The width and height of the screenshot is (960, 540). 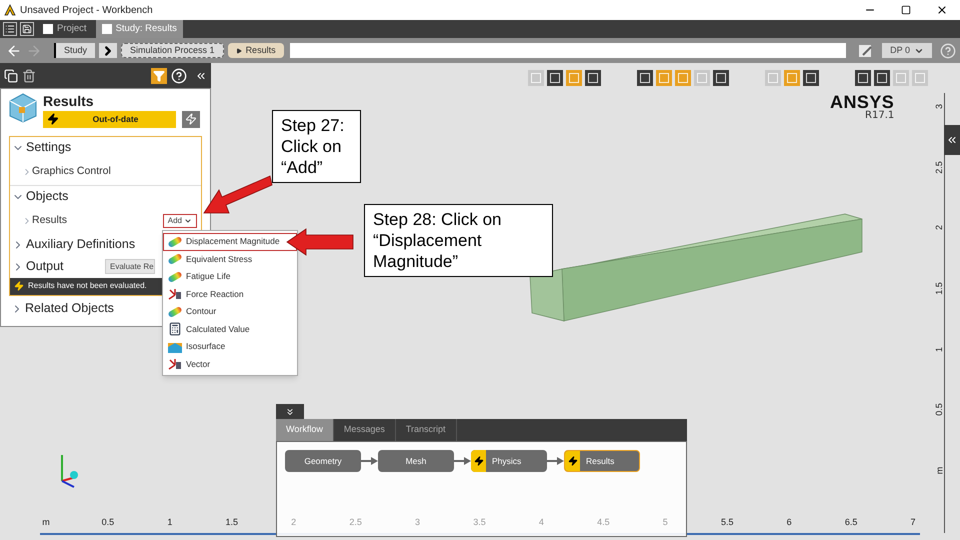 I want to click on section-heading: Settings, so click(x=49, y=147).